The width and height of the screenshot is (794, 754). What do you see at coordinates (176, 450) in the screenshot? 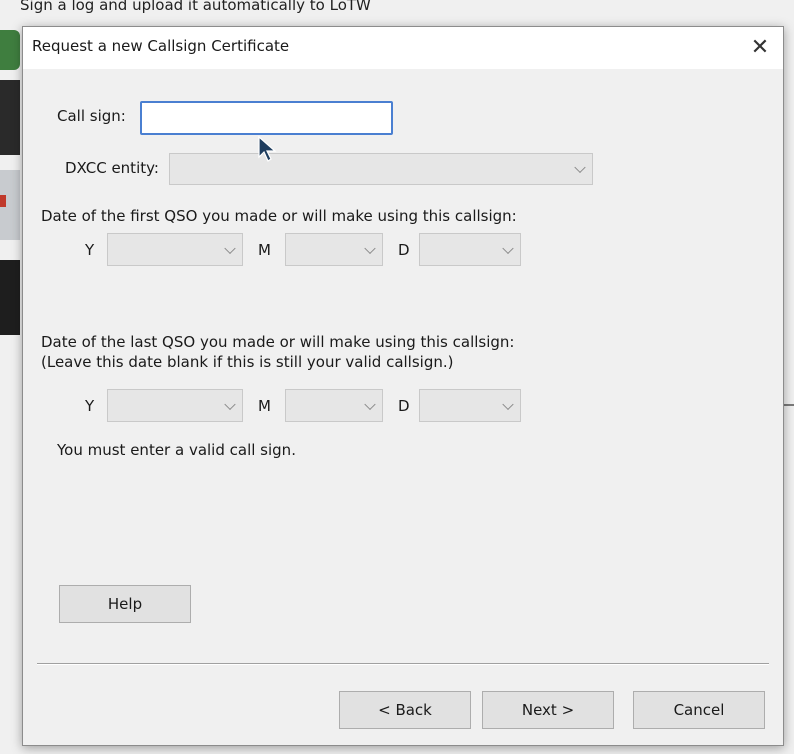
I see `validation-message: You must enter a valid call sign.` at bounding box center [176, 450].